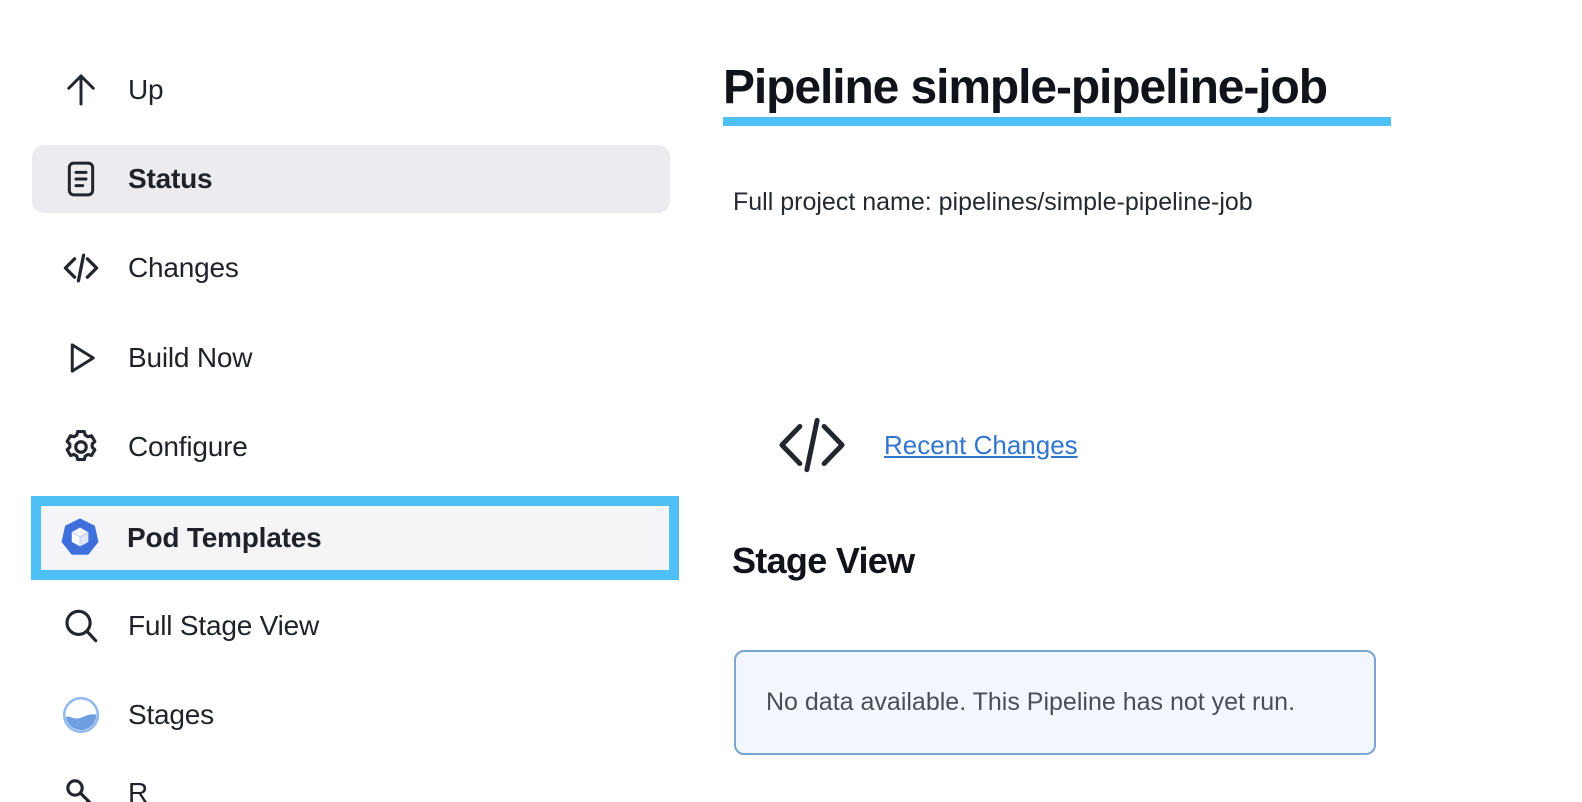 The image size is (1582, 802). Describe the element at coordinates (823, 560) in the screenshot. I see `stage-view-heading: Stage View` at that location.